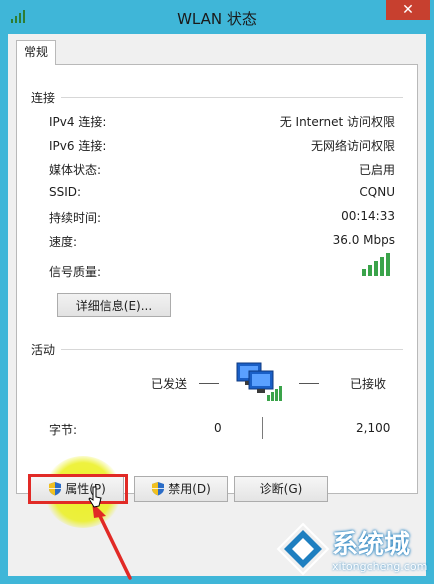 The height and width of the screenshot is (584, 434). What do you see at coordinates (95, 497) in the screenshot?
I see `mouse-cursor-icon` at bounding box center [95, 497].